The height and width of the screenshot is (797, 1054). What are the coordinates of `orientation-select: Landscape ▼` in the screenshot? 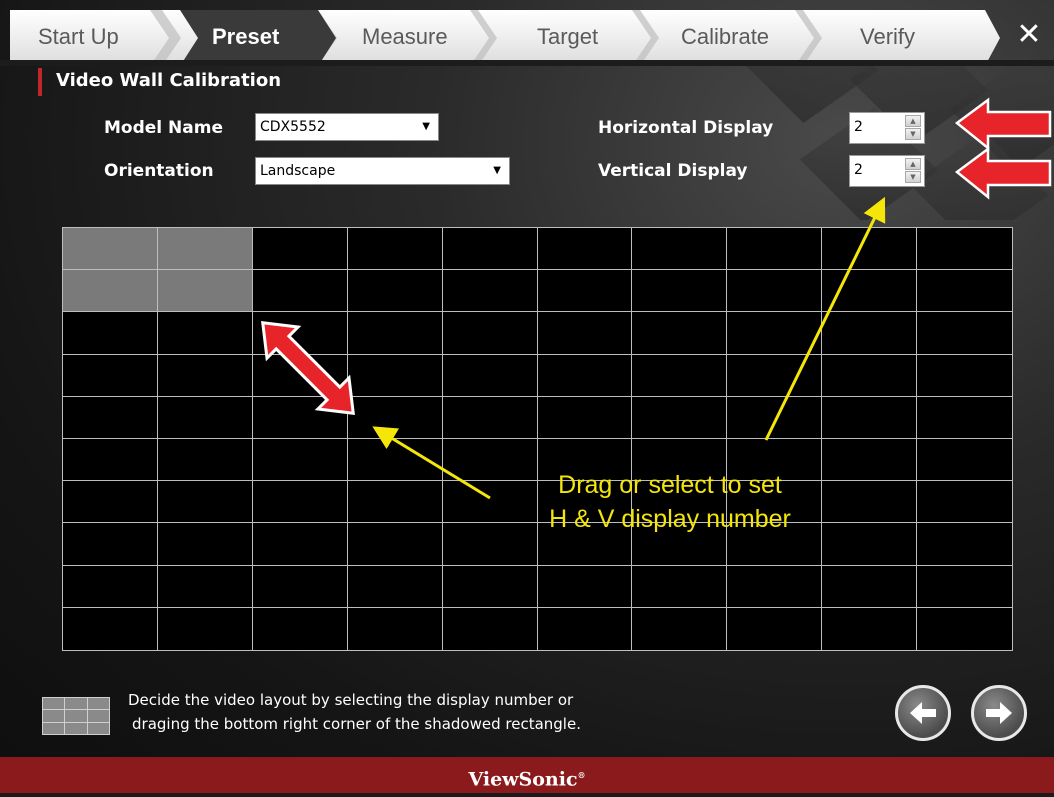 It's located at (382, 171).